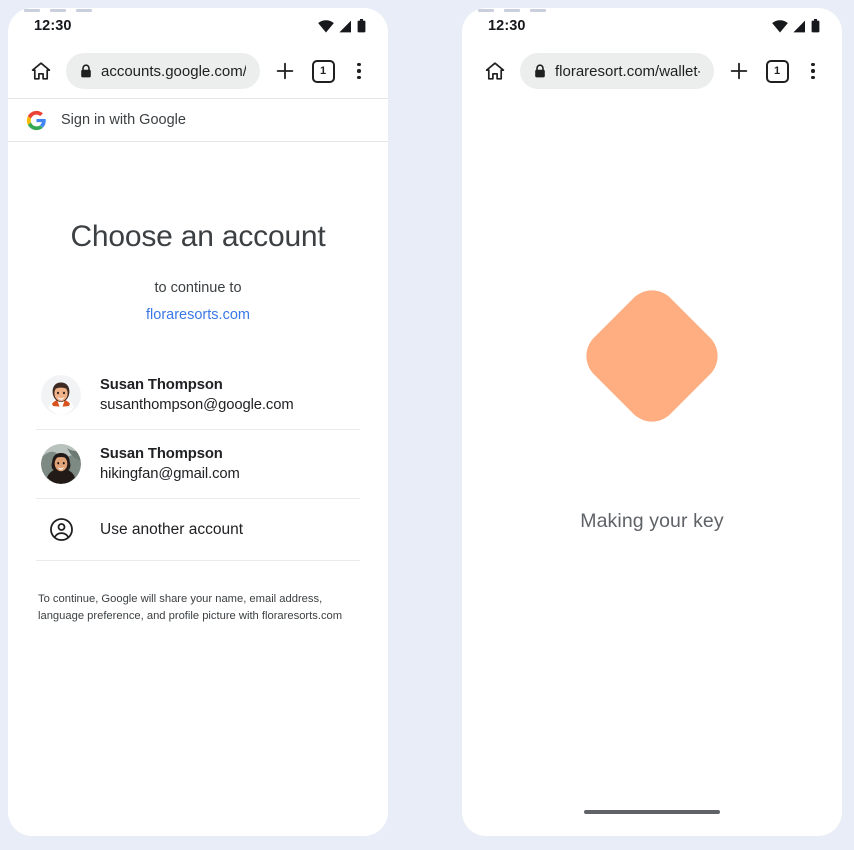 The height and width of the screenshot is (850, 854). I want to click on browser-toolbar-right: floraresort.com/wallet- 1, so click(652, 71).